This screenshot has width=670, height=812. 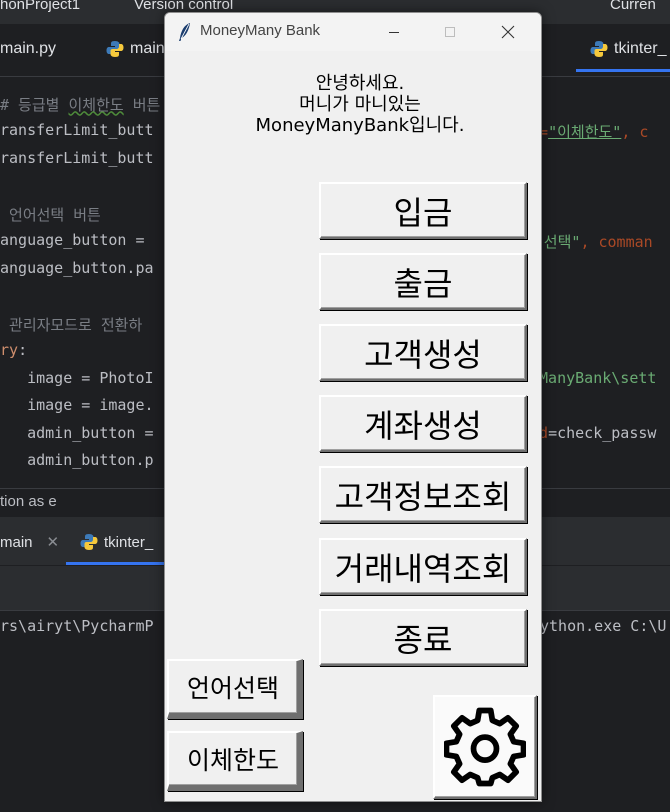 What do you see at coordinates (235, 761) in the screenshot?
I see `transfer-limit-button: 이체한도` at bounding box center [235, 761].